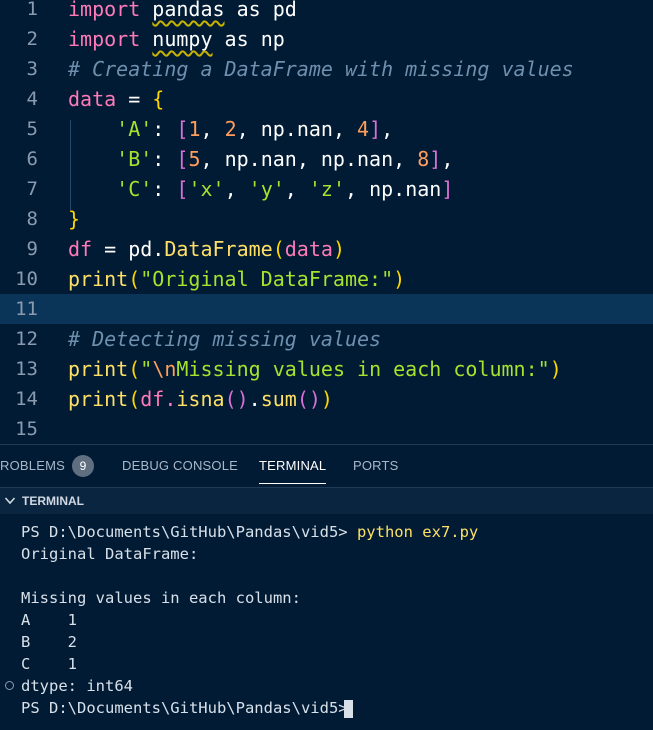 The width and height of the screenshot is (653, 730). Describe the element at coordinates (206, 249) in the screenshot. I see `code-text: df = pd.DataFrame(data)` at that location.